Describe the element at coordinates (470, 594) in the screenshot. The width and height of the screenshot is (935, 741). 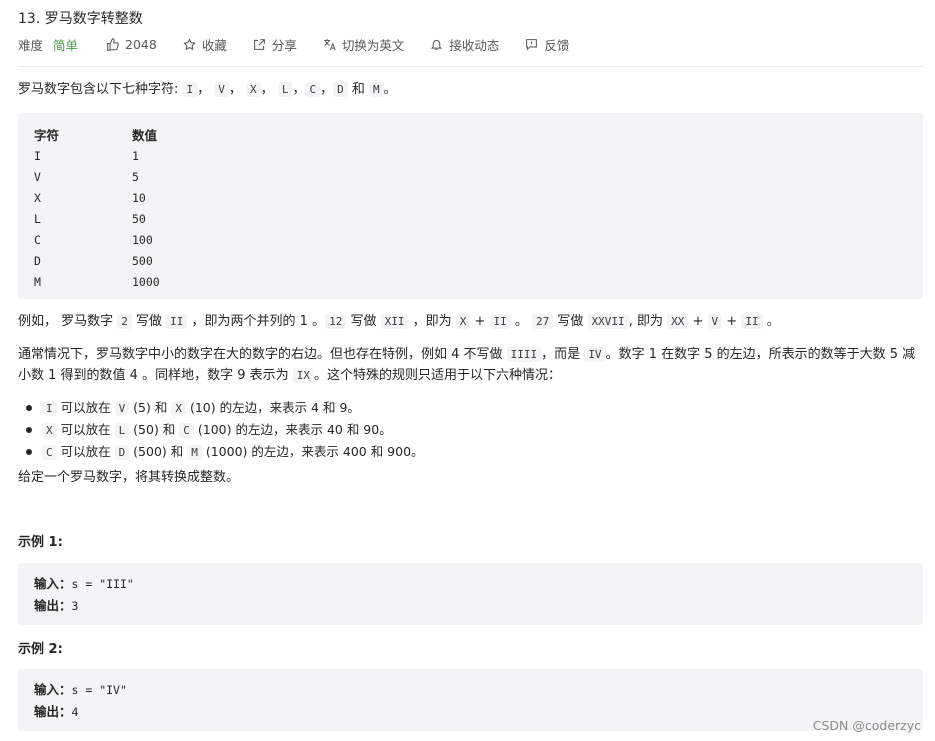
I see `example-1-block: 输入：s = "III" 输出：3` at that location.